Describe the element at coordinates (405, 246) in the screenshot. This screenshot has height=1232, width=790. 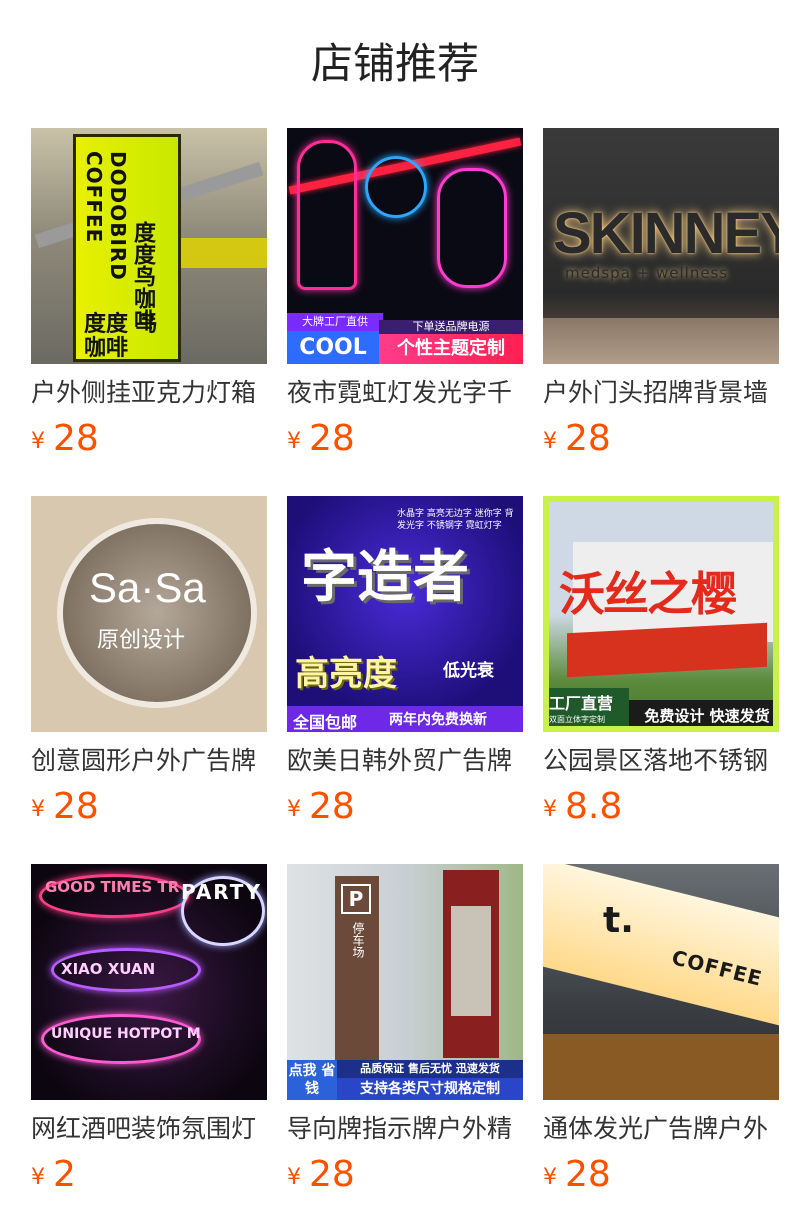
I see `product-image: 大牌工厂直供 COOL 下单送品牌电源 个性主题定制` at that location.